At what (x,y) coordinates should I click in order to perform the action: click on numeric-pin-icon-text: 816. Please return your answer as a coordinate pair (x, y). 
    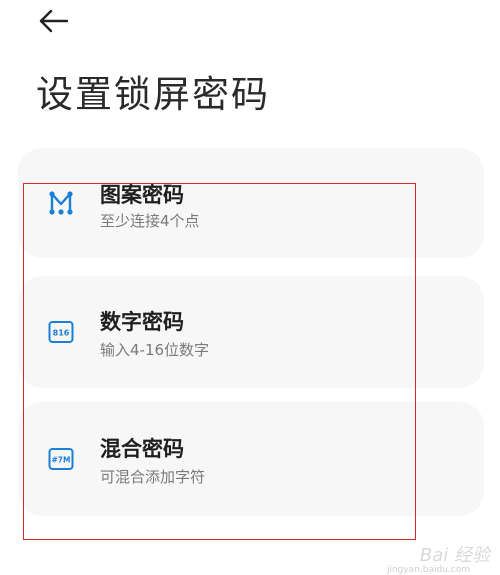
    Looking at the image, I should click on (61, 333).